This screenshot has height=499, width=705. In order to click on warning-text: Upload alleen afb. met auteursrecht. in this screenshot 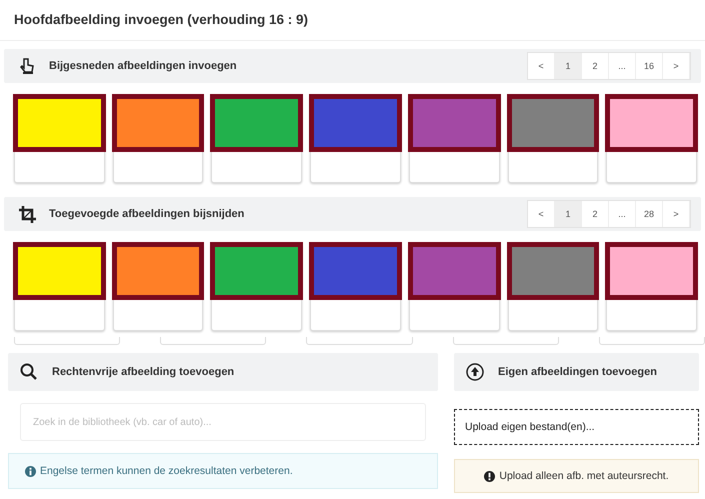, I will do `click(584, 476)`.